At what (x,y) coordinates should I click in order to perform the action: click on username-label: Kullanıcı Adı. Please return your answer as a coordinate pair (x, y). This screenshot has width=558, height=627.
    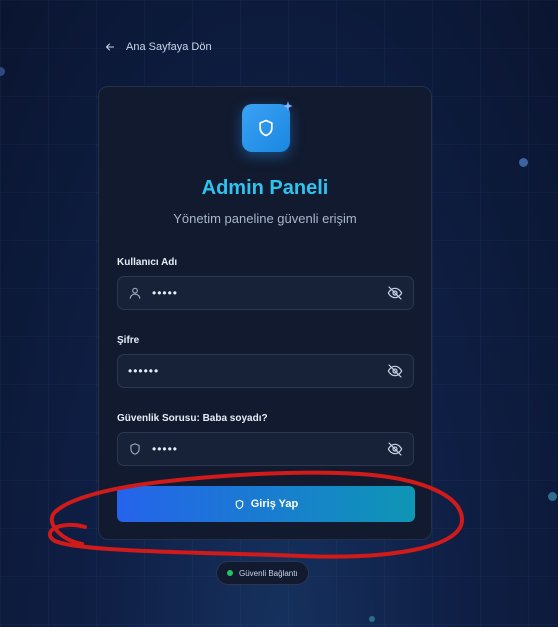
    Looking at the image, I should click on (147, 262).